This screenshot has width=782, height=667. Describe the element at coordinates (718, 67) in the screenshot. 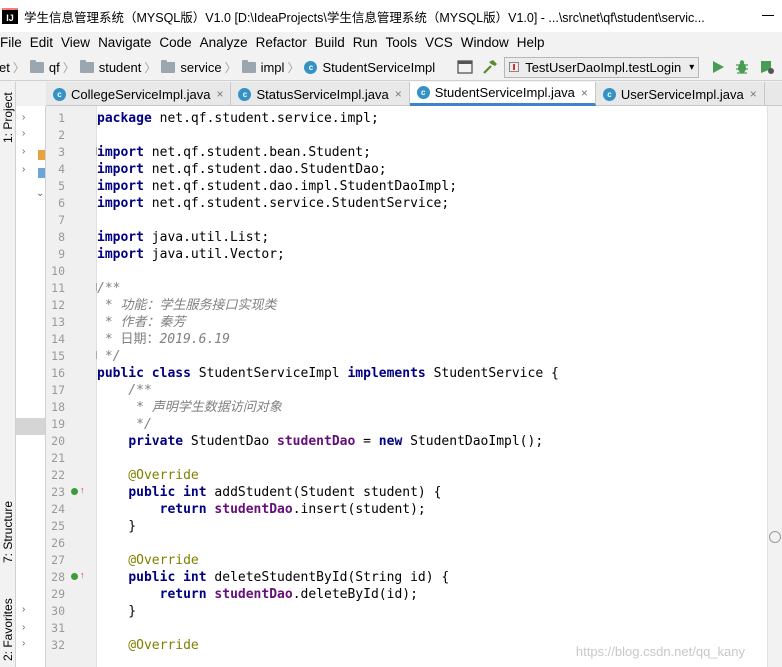

I see `run-icon` at that location.